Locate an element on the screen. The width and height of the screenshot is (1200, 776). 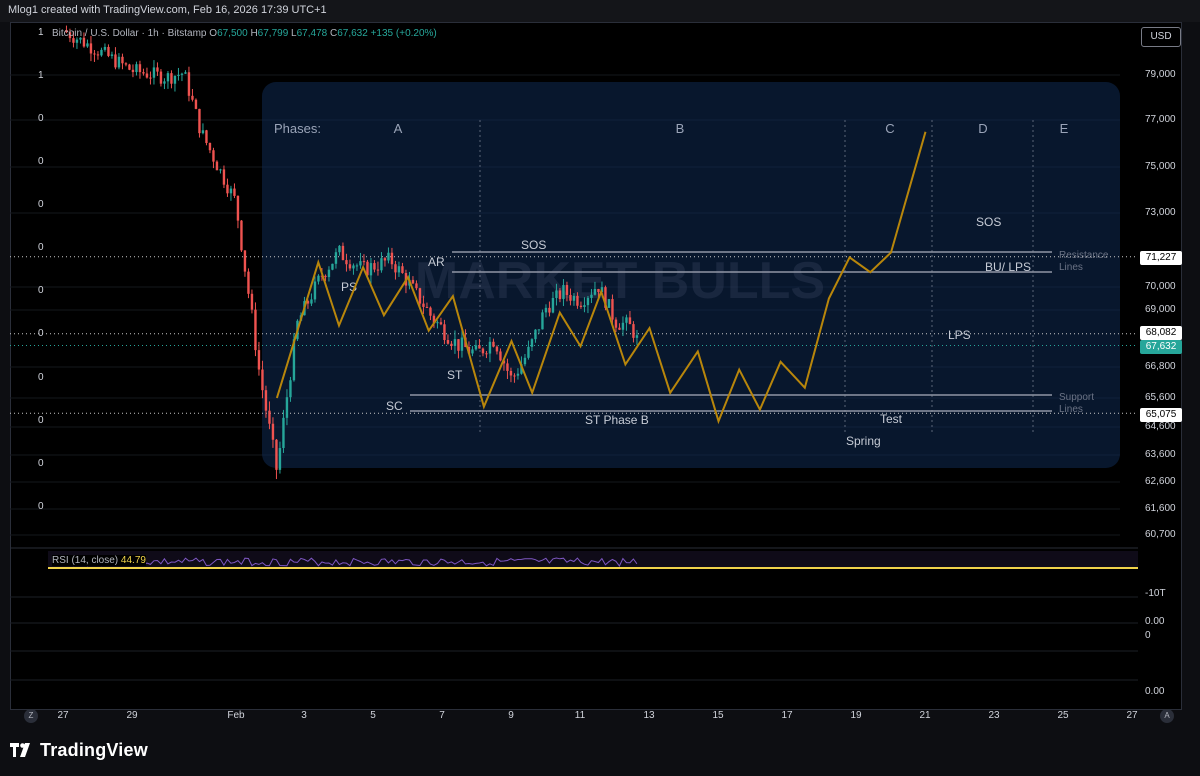
rsi-legend: RSI (14, close) 44.79 is located at coordinates (99, 560).